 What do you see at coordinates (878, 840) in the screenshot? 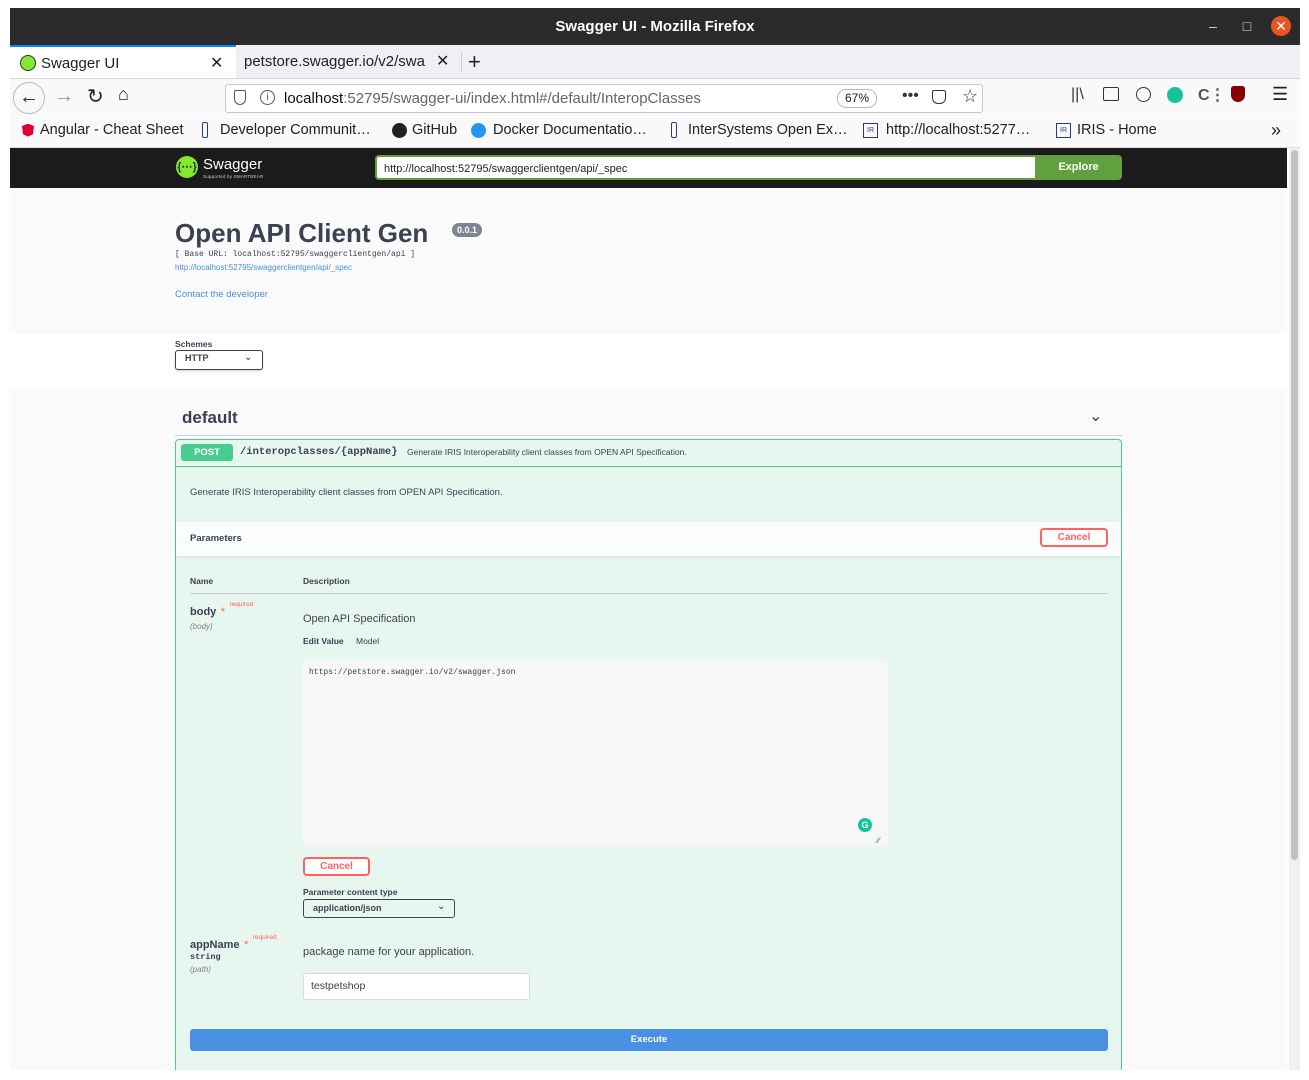
I see `resize-handle-icon: ∕∕` at bounding box center [878, 840].